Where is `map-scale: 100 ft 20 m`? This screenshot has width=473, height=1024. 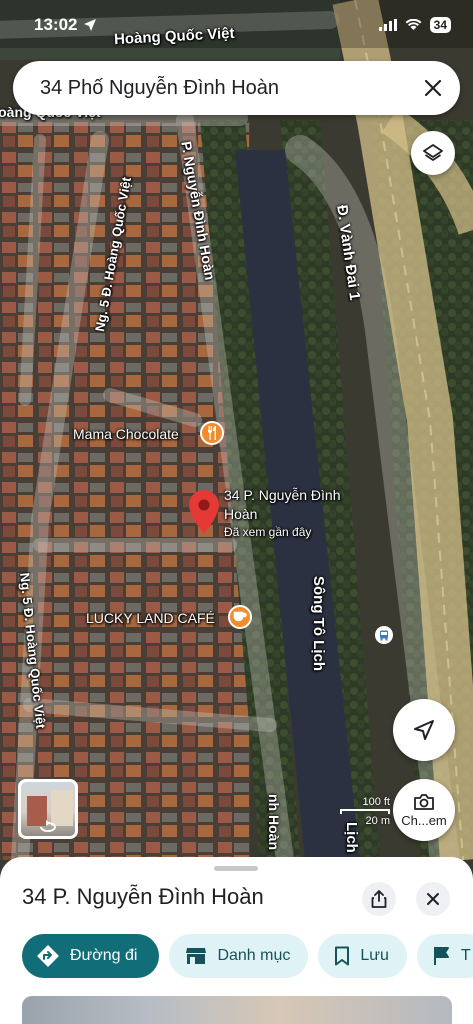 map-scale: 100 ft 20 m is located at coordinates (365, 811).